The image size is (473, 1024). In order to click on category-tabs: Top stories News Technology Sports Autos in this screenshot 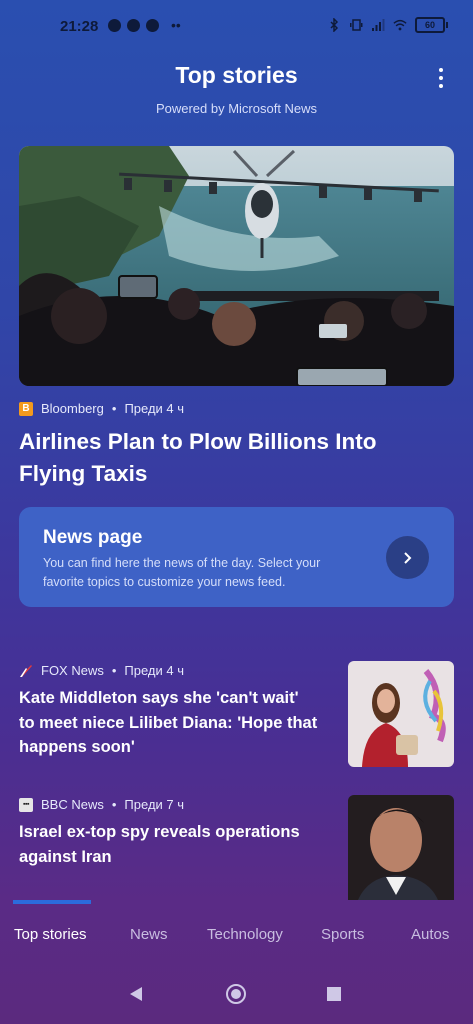, I will do `click(236, 935)`.